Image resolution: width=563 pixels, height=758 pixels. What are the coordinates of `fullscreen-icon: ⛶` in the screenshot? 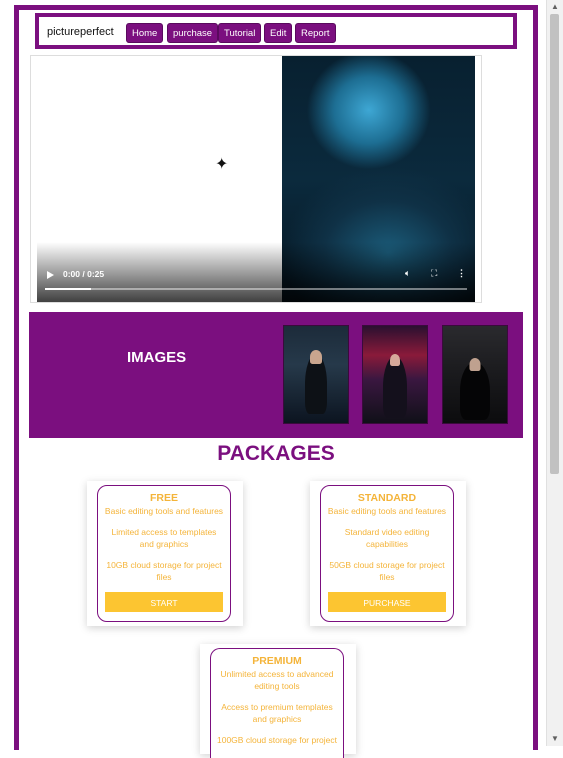 It's located at (434, 273).